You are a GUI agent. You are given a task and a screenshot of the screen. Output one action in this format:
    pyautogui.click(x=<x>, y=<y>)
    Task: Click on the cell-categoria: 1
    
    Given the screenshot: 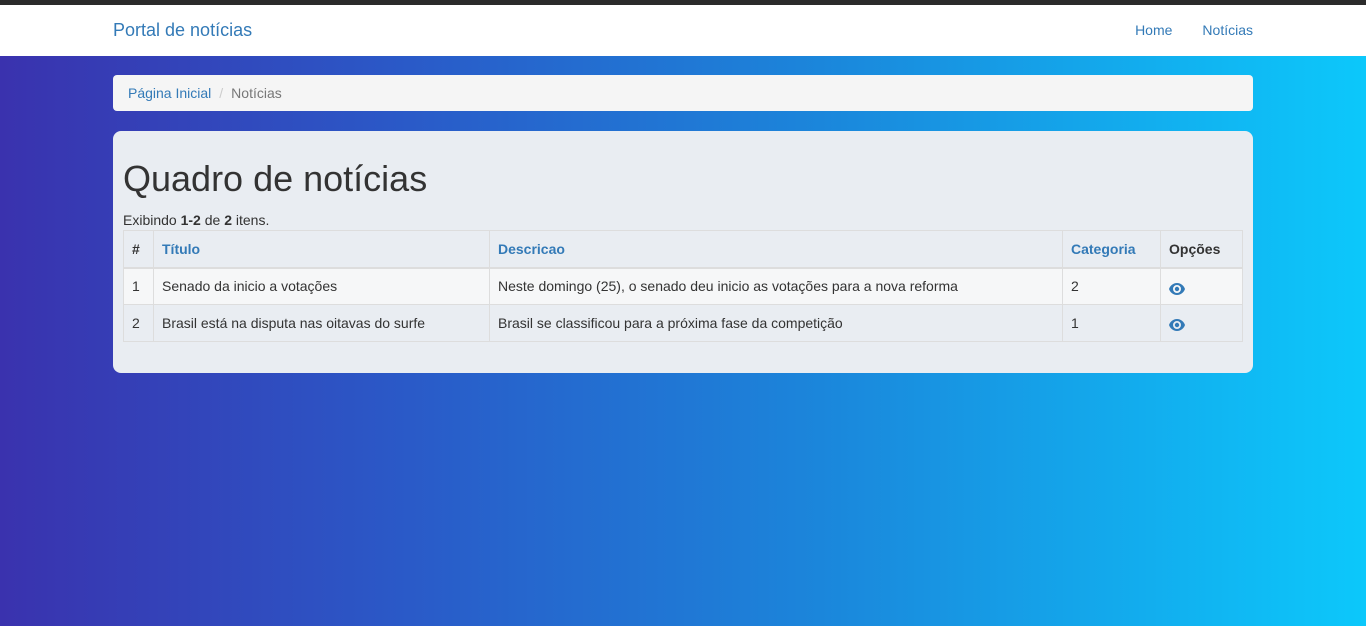 What is the action you would take?
    pyautogui.click(x=1111, y=323)
    